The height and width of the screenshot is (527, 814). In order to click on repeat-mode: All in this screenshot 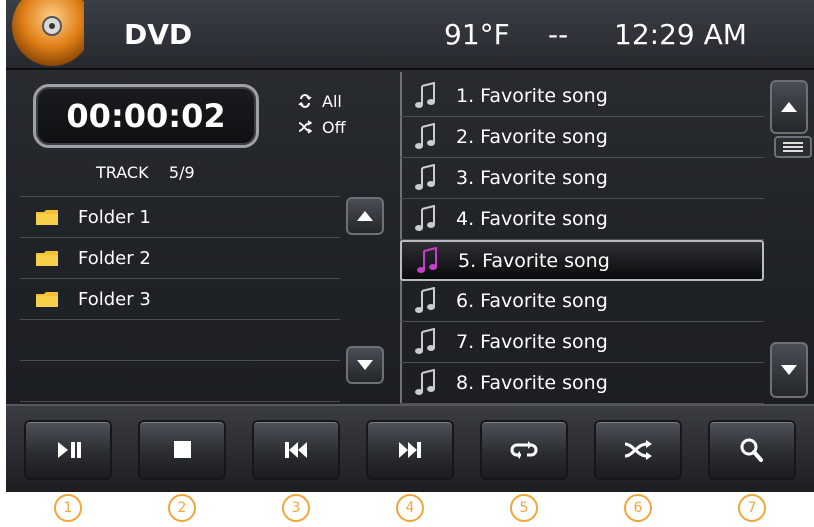, I will do `click(322, 101)`.